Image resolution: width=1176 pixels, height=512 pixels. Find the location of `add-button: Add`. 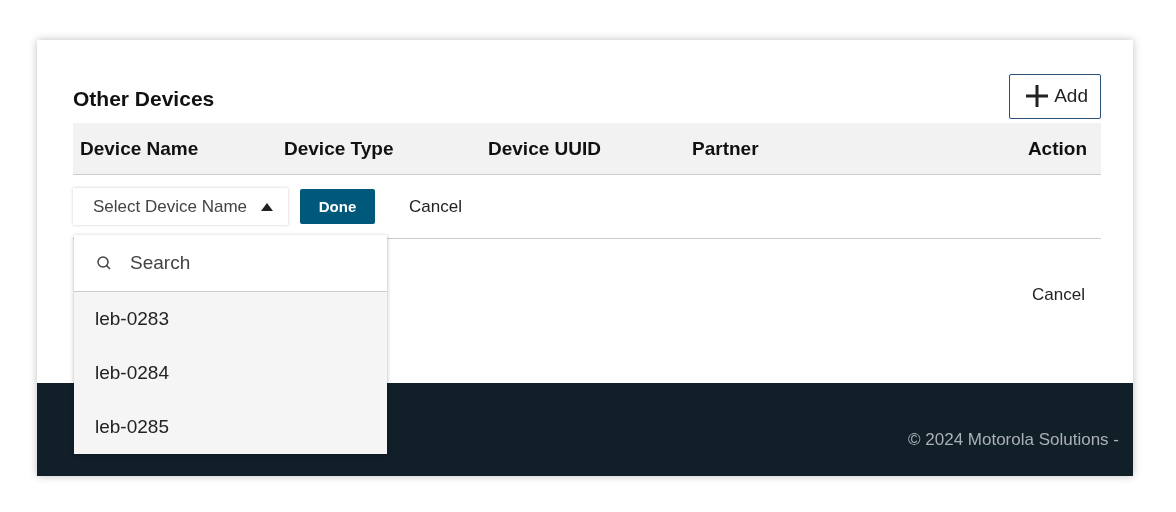

add-button: Add is located at coordinates (1055, 96).